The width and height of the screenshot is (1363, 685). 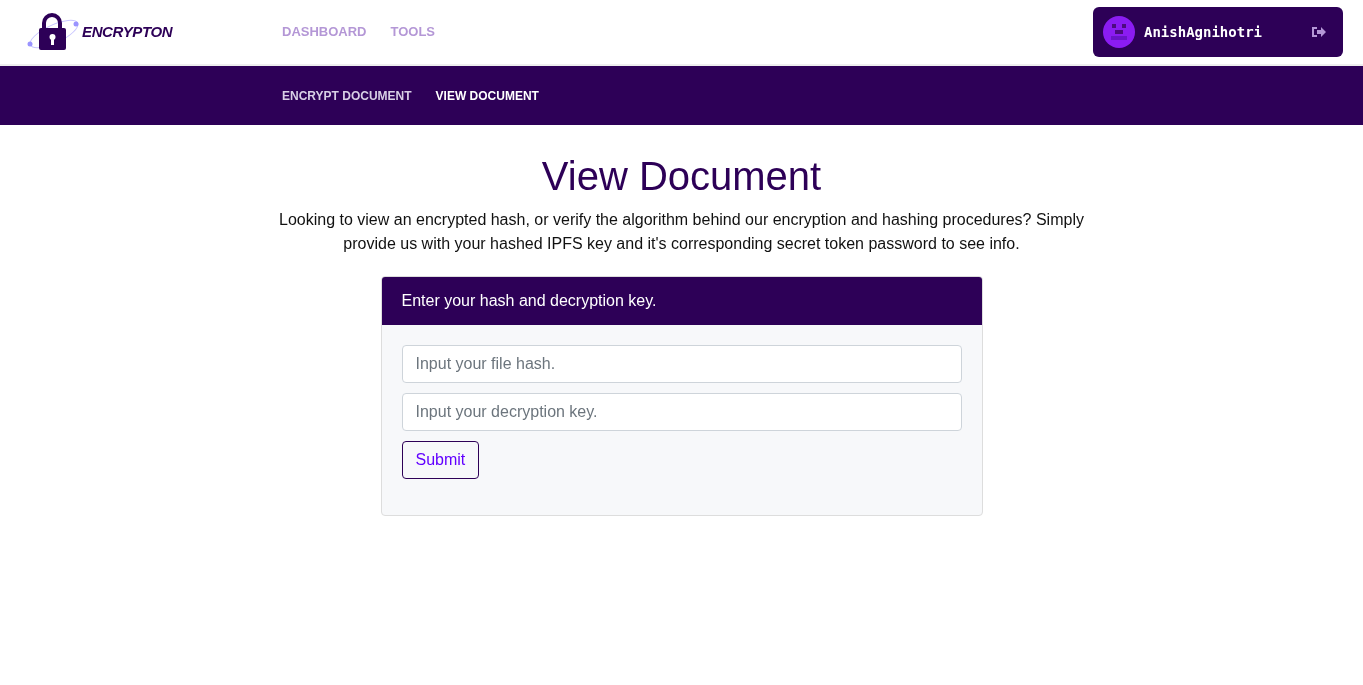 I want to click on user-card: AnishAgnihotri, so click(x=1218, y=32).